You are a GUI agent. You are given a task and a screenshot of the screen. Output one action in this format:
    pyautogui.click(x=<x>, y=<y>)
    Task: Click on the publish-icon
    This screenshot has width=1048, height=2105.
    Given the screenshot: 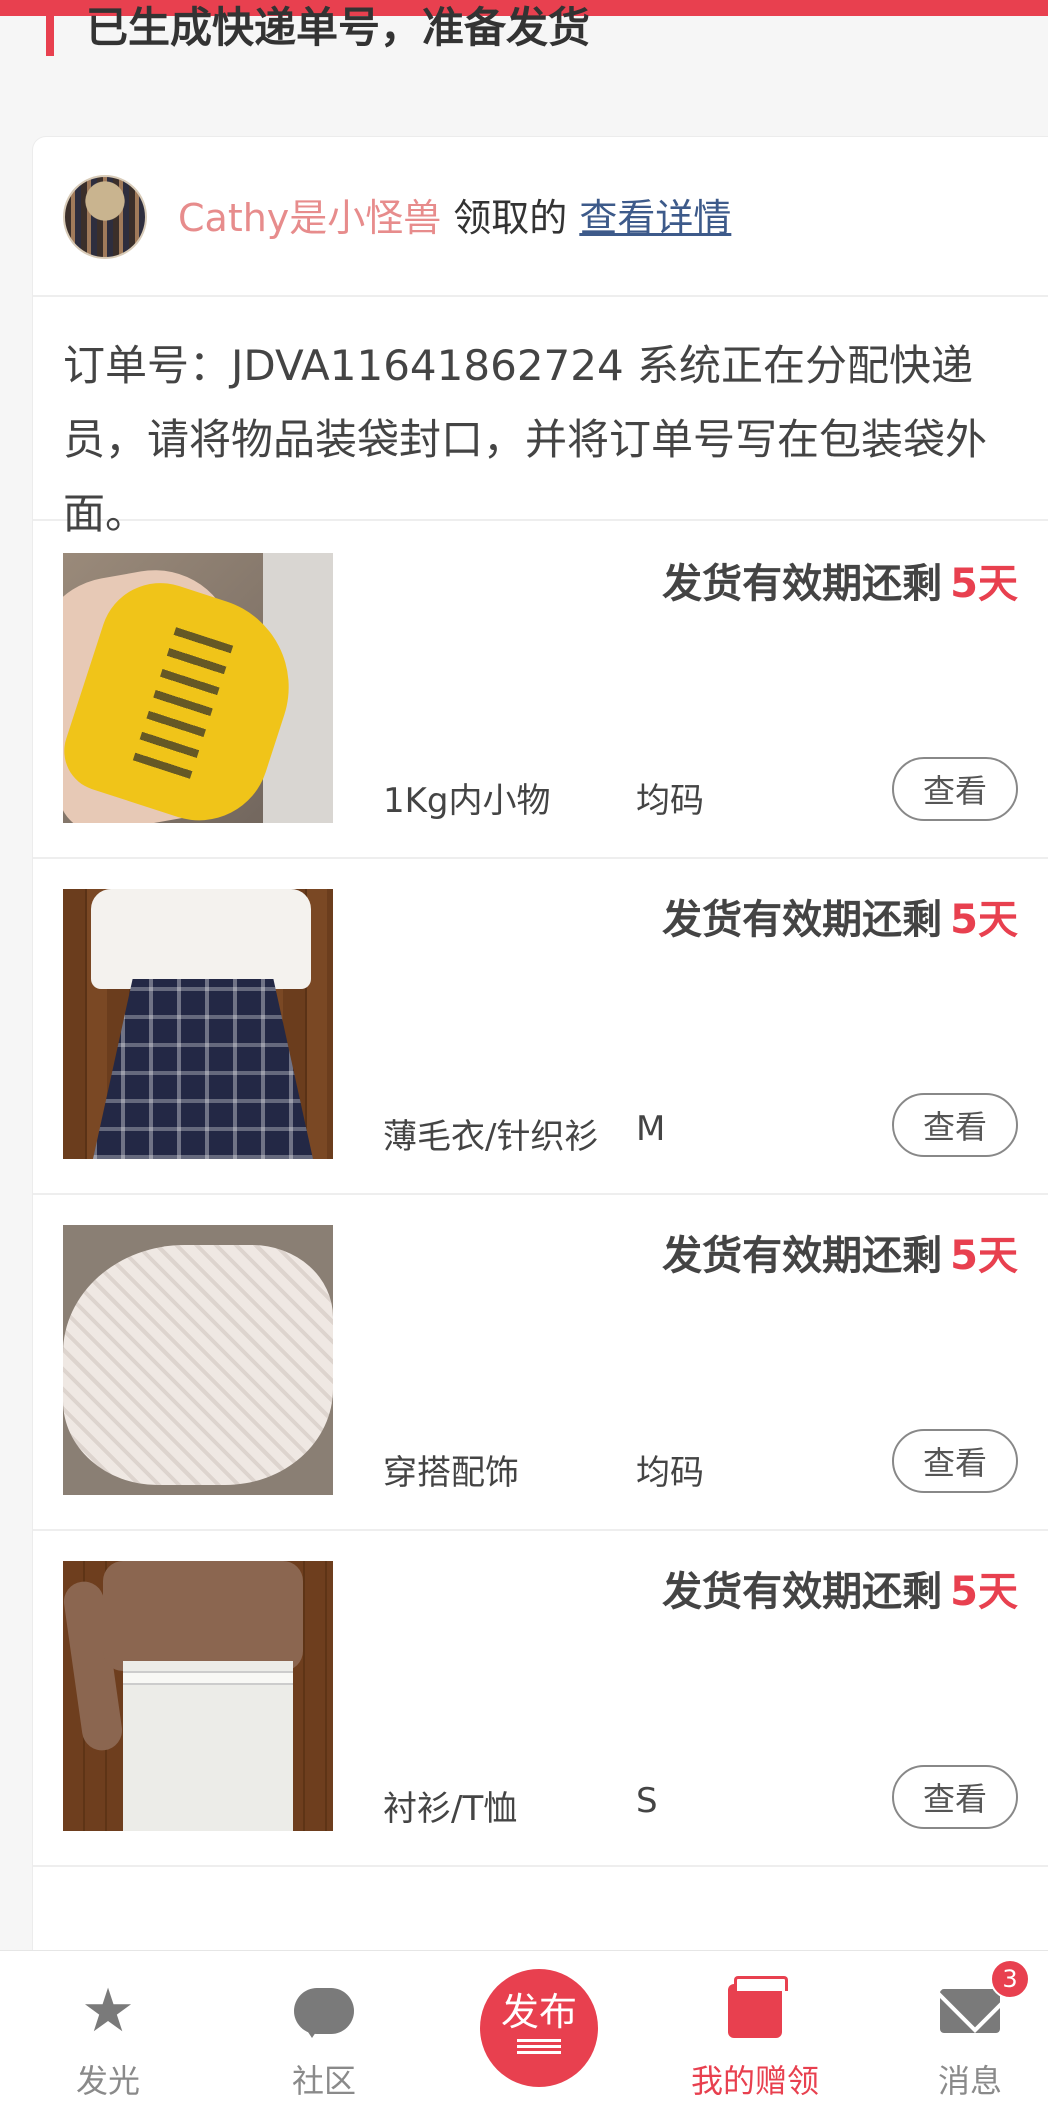 What is the action you would take?
    pyautogui.click(x=539, y=2047)
    